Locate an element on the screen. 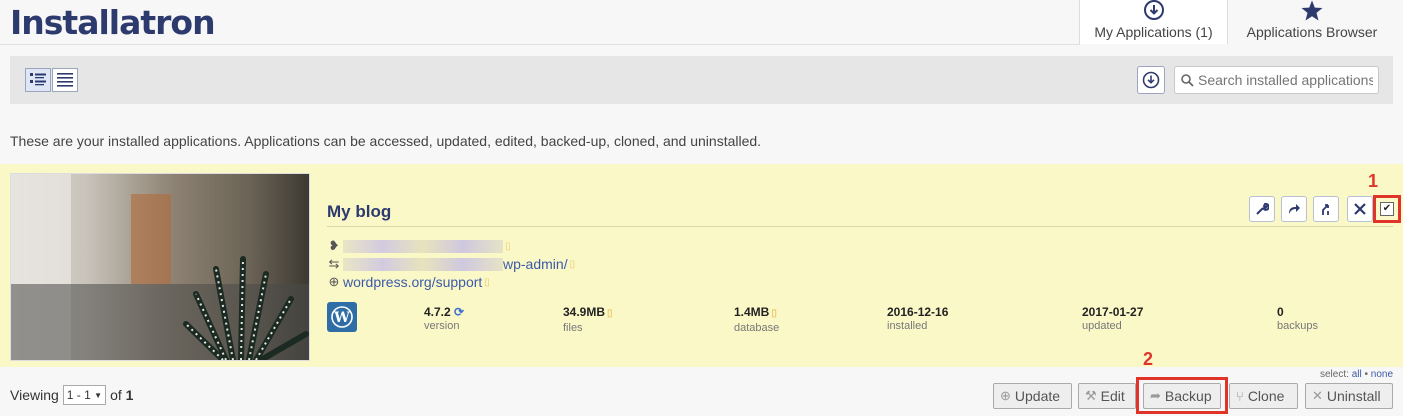 This screenshot has width=1403, height=416. view-compact-button is located at coordinates (65, 80).